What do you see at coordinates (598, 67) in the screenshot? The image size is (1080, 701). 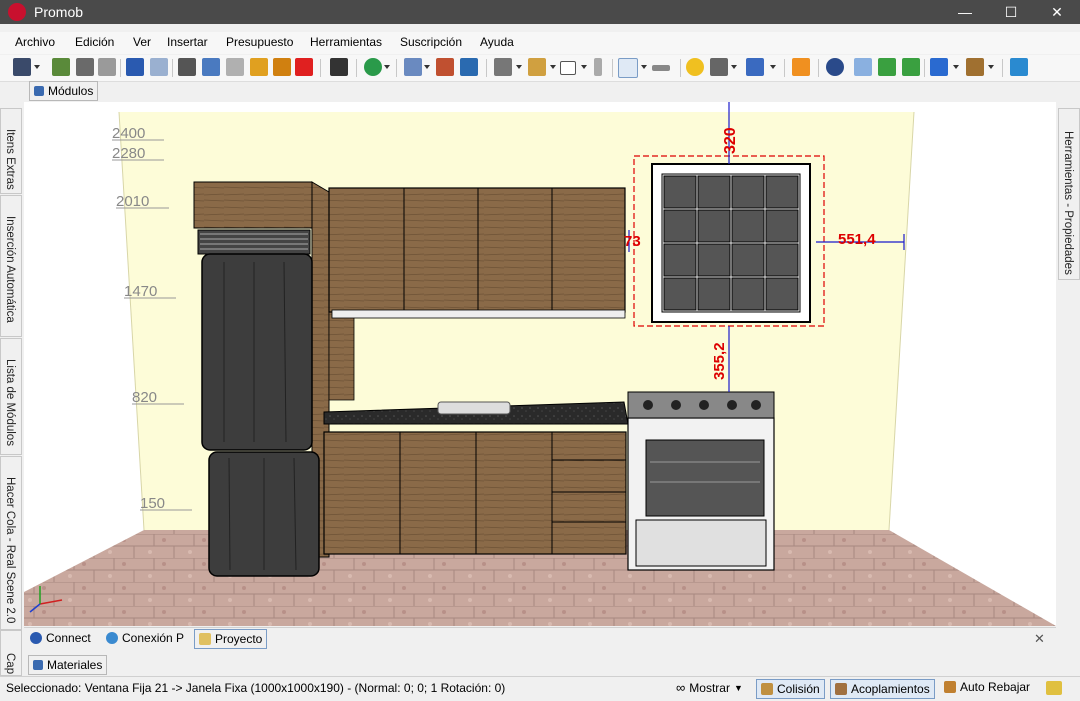 I see `wall-icon` at bounding box center [598, 67].